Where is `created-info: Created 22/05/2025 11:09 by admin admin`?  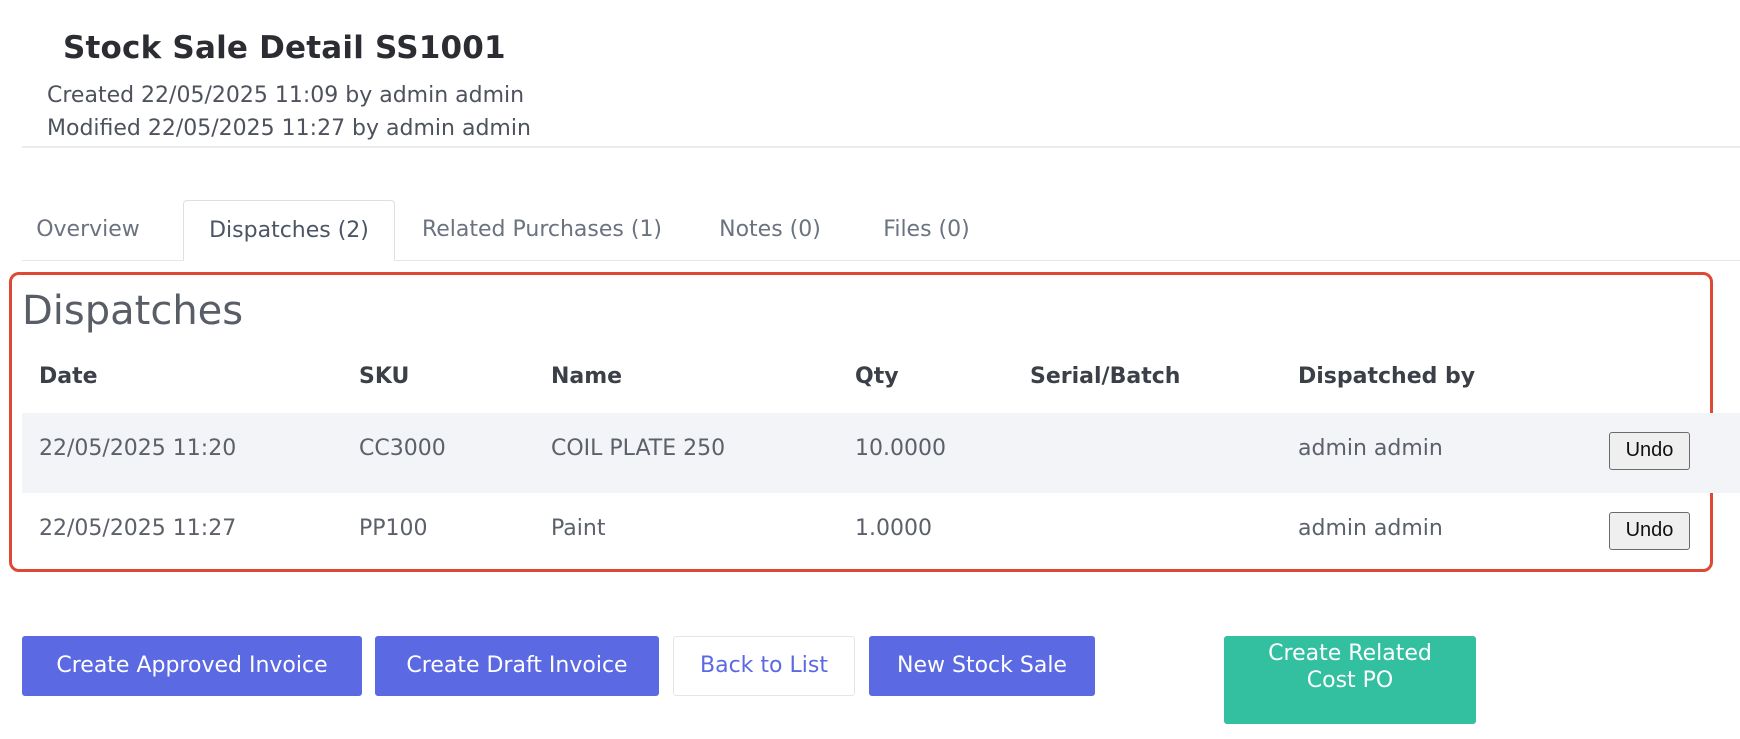 created-info: Created 22/05/2025 11:09 by admin admin is located at coordinates (286, 95).